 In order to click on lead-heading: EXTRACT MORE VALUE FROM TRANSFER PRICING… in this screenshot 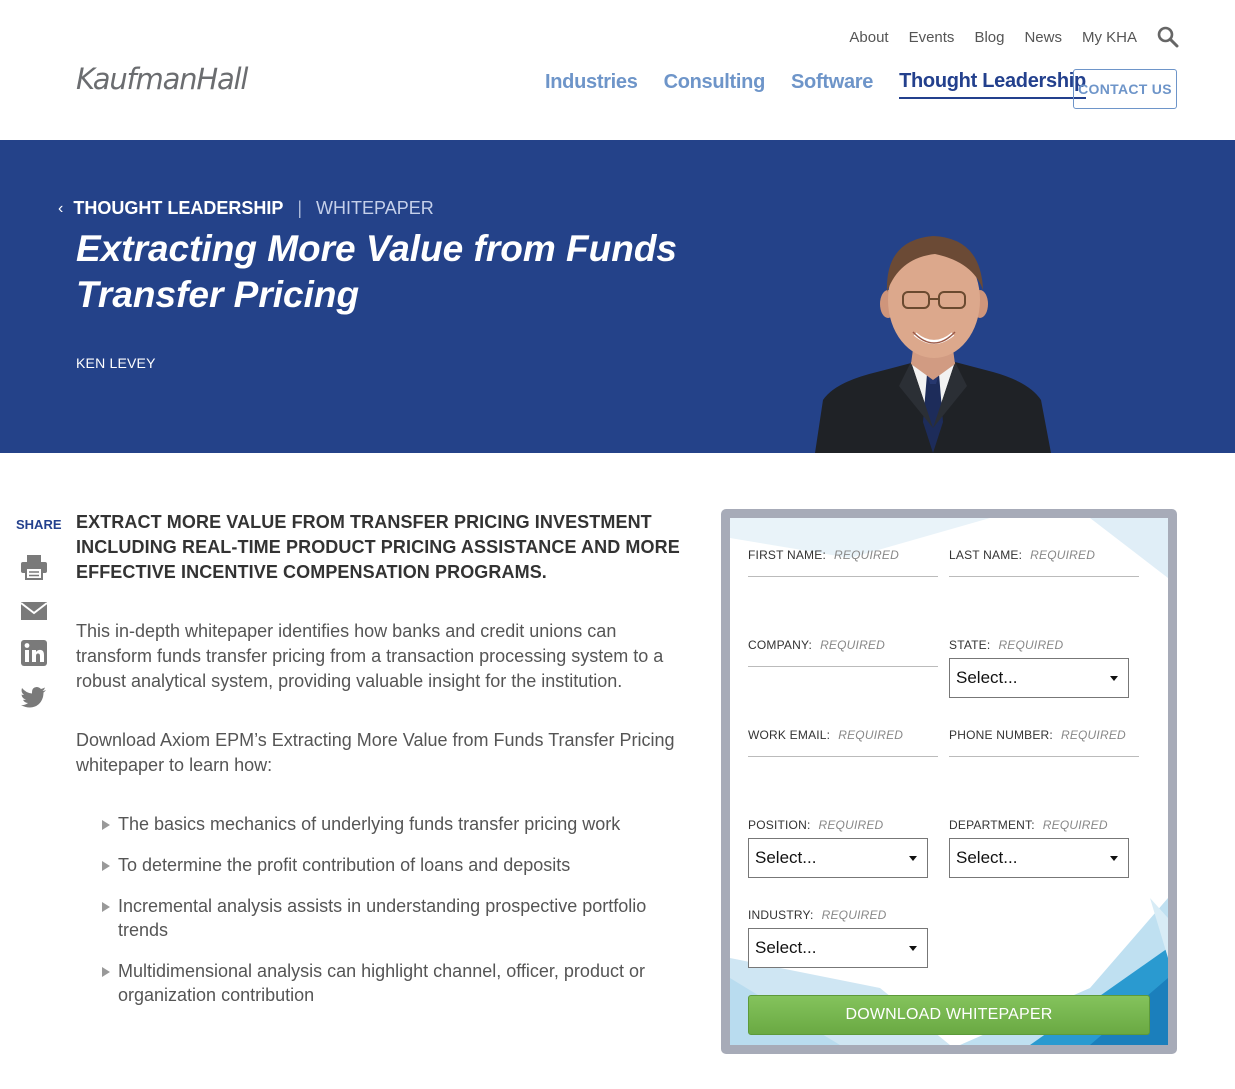, I will do `click(378, 547)`.